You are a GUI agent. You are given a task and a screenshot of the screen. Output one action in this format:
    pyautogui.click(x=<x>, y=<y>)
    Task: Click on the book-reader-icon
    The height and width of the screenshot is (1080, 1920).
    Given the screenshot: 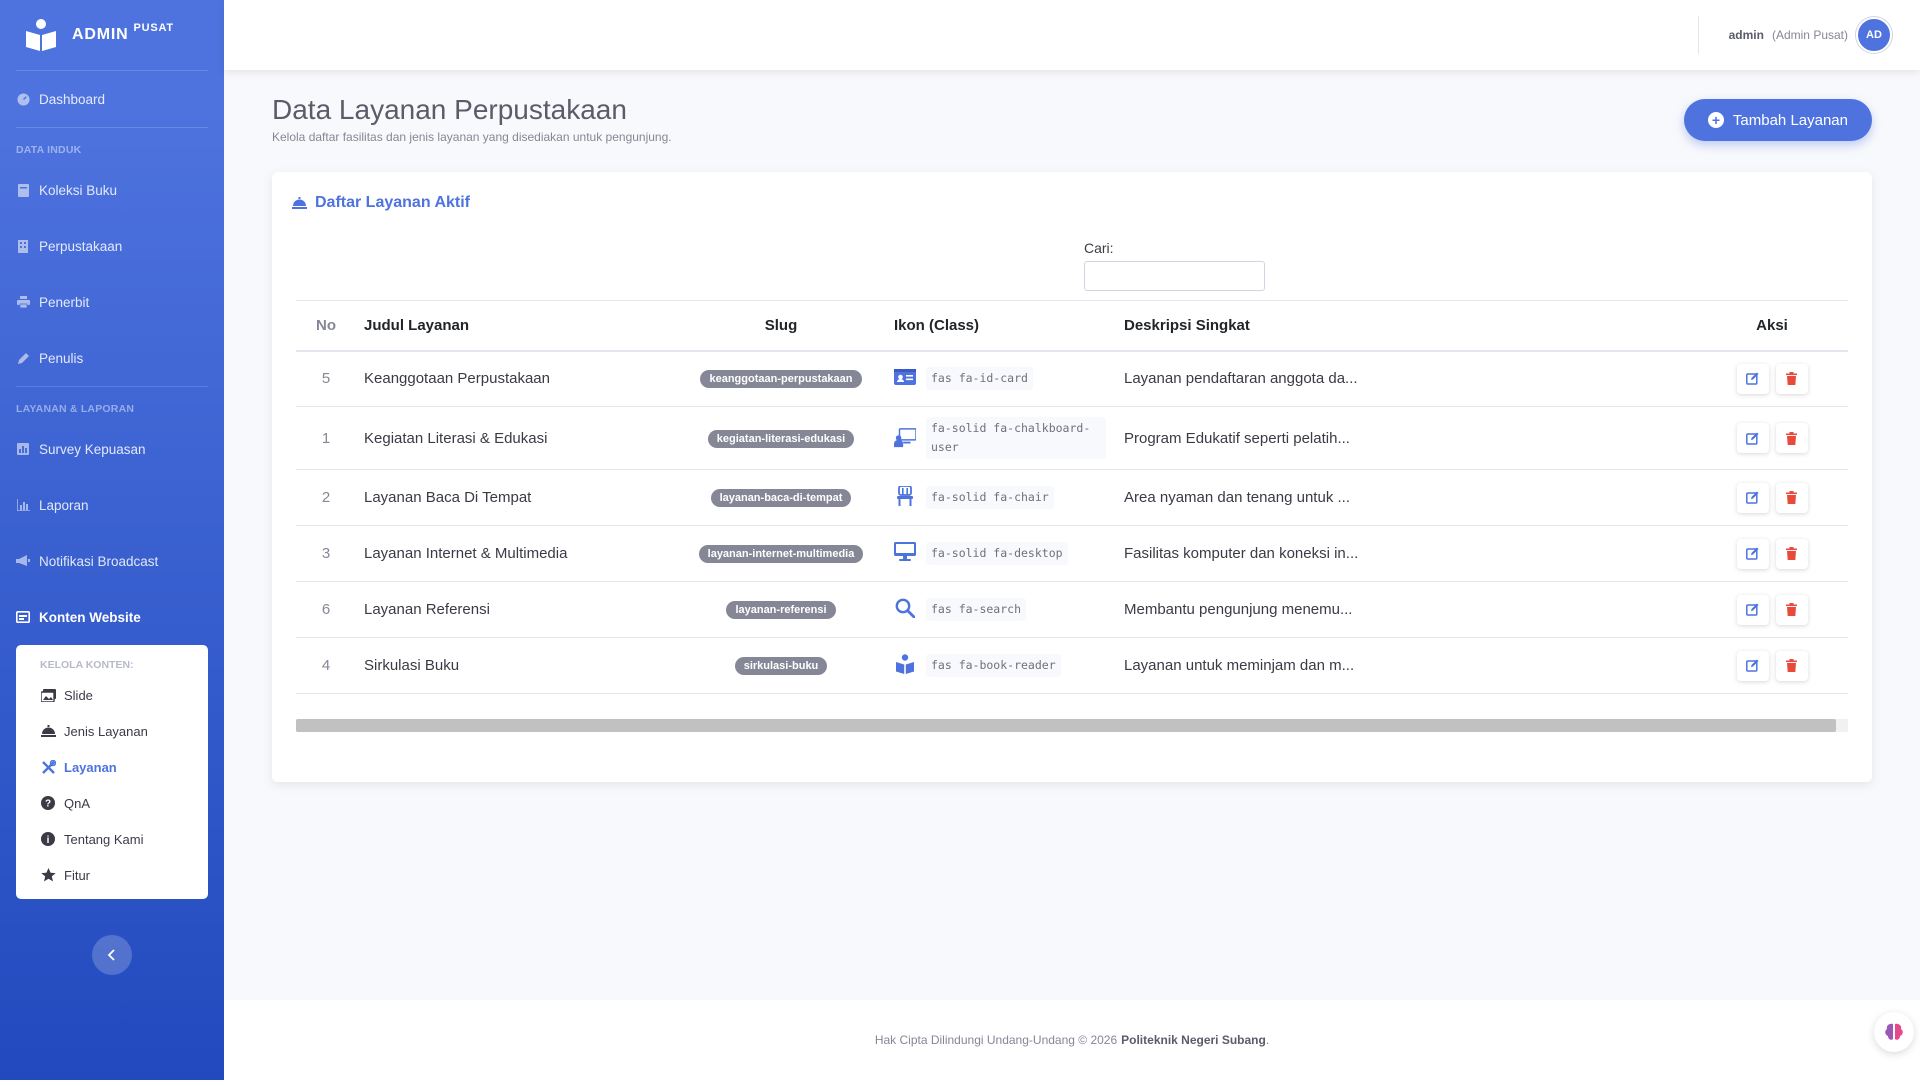 What is the action you would take?
    pyautogui.click(x=905, y=664)
    